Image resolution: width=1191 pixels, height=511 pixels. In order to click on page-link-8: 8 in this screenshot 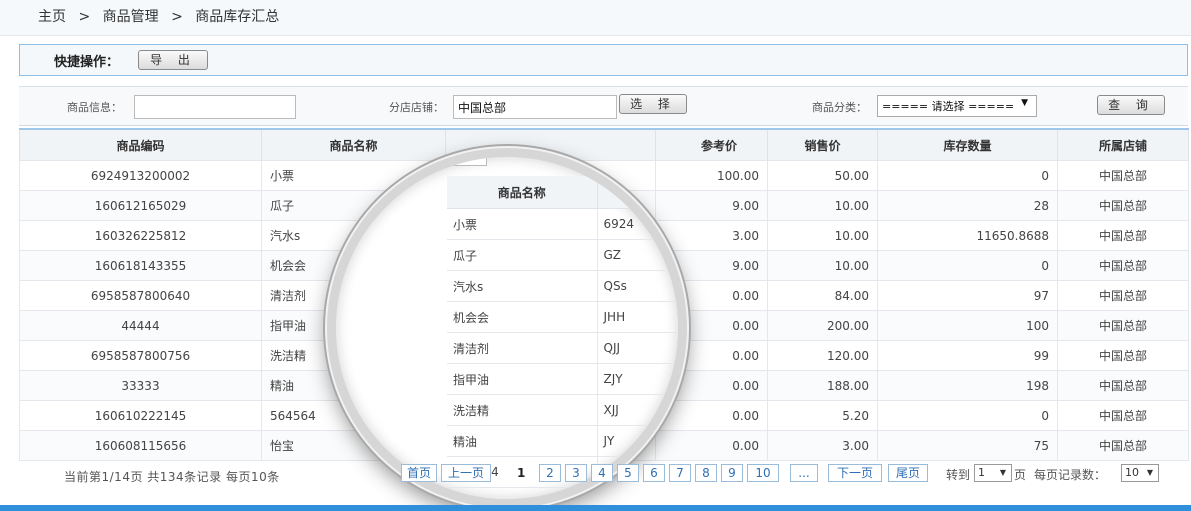, I will do `click(706, 473)`.